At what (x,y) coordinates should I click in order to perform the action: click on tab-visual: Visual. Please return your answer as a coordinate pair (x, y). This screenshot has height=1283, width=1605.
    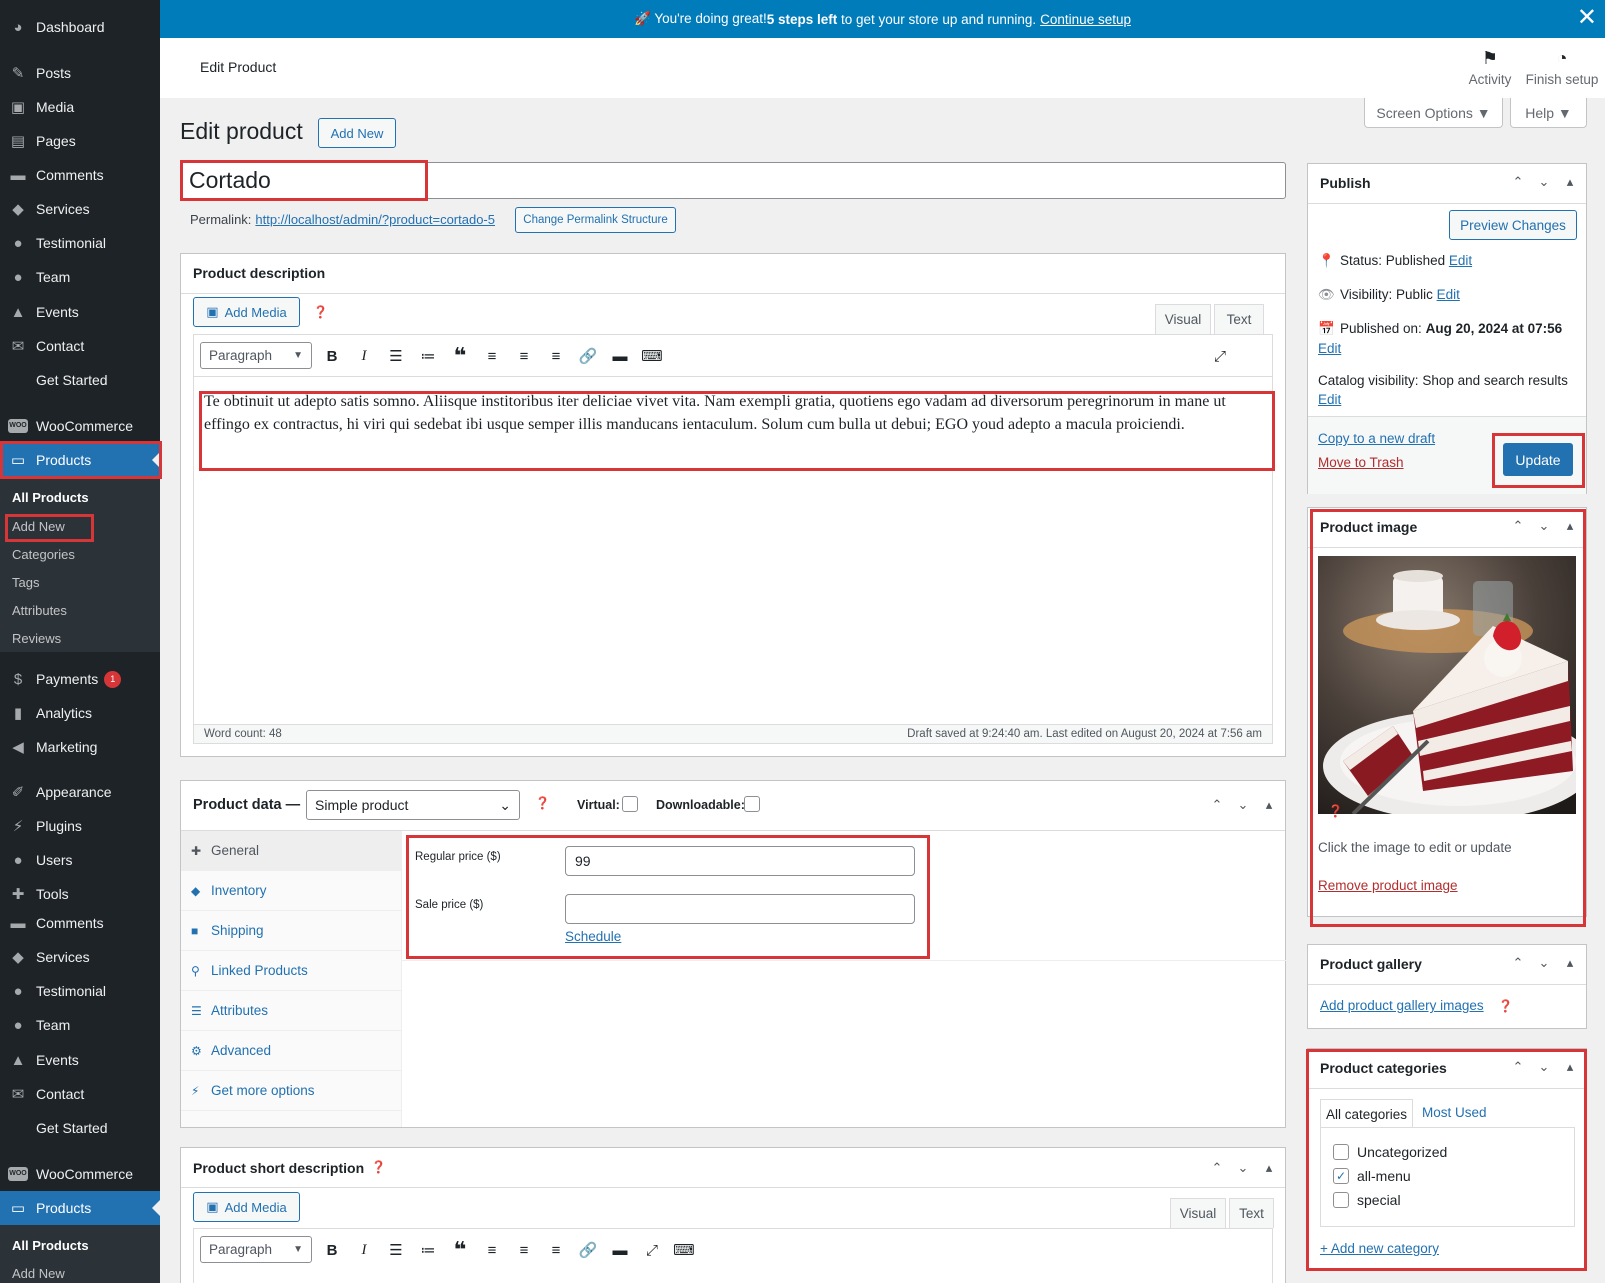
    Looking at the image, I should click on (1183, 319).